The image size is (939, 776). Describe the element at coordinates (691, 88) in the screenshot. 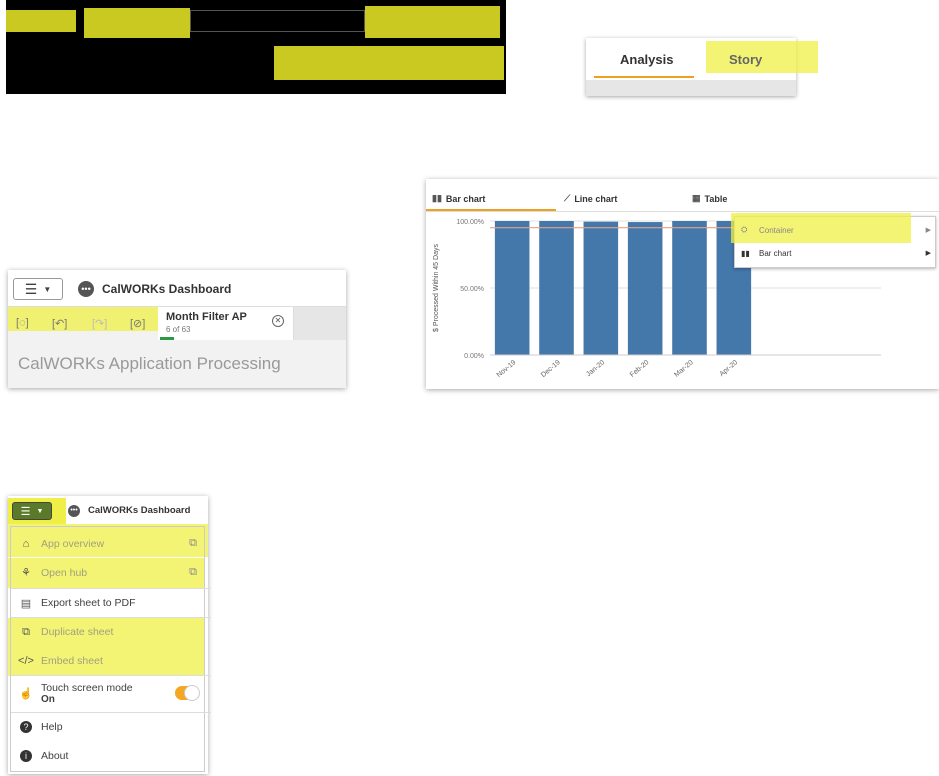

I see `tab-footer` at that location.